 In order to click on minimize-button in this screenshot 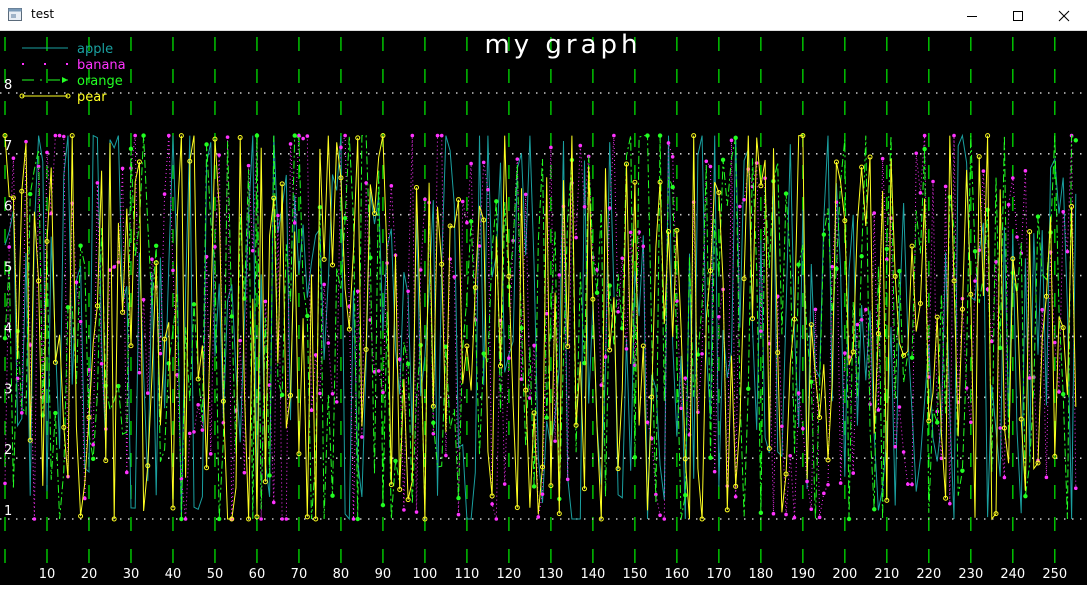, I will do `click(972, 15)`.